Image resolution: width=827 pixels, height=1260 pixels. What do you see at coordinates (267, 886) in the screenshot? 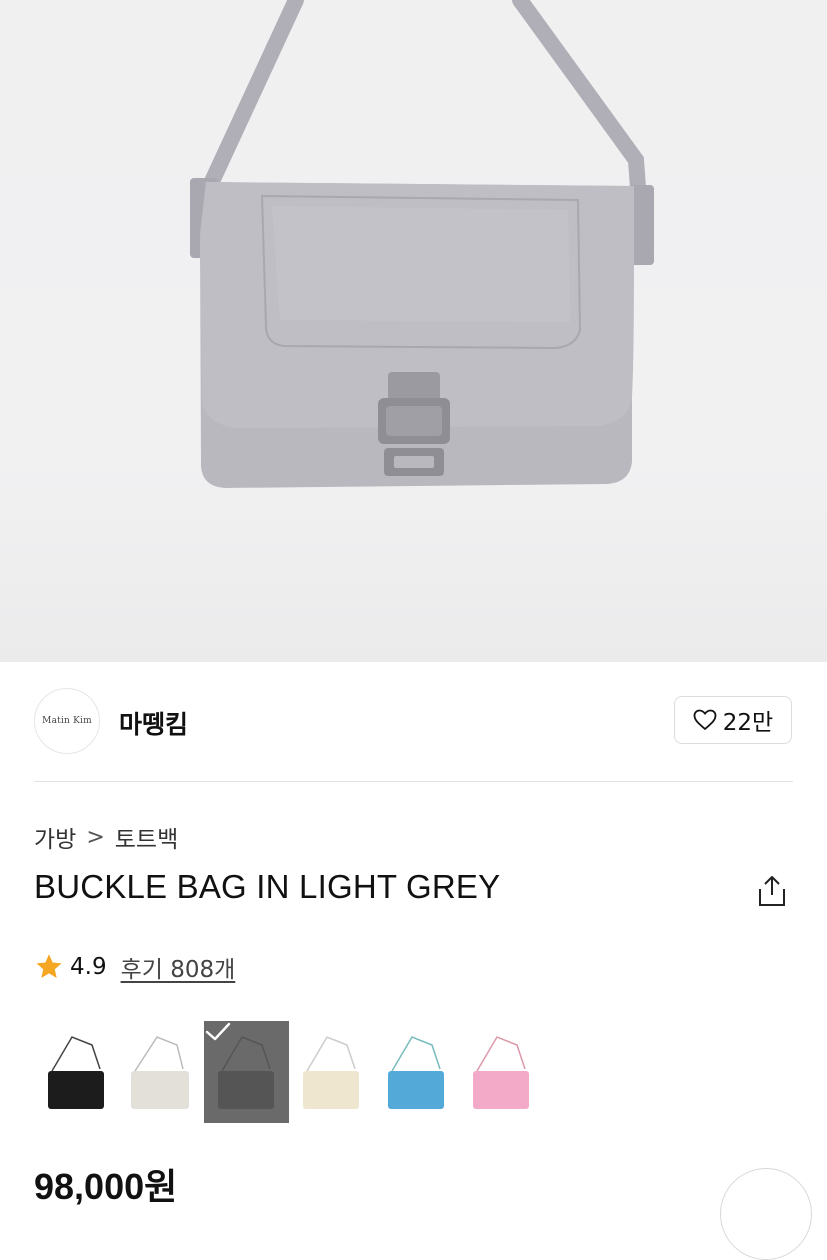
I see `product-title: BUCKLE BAG IN LIGHT GREY` at bounding box center [267, 886].